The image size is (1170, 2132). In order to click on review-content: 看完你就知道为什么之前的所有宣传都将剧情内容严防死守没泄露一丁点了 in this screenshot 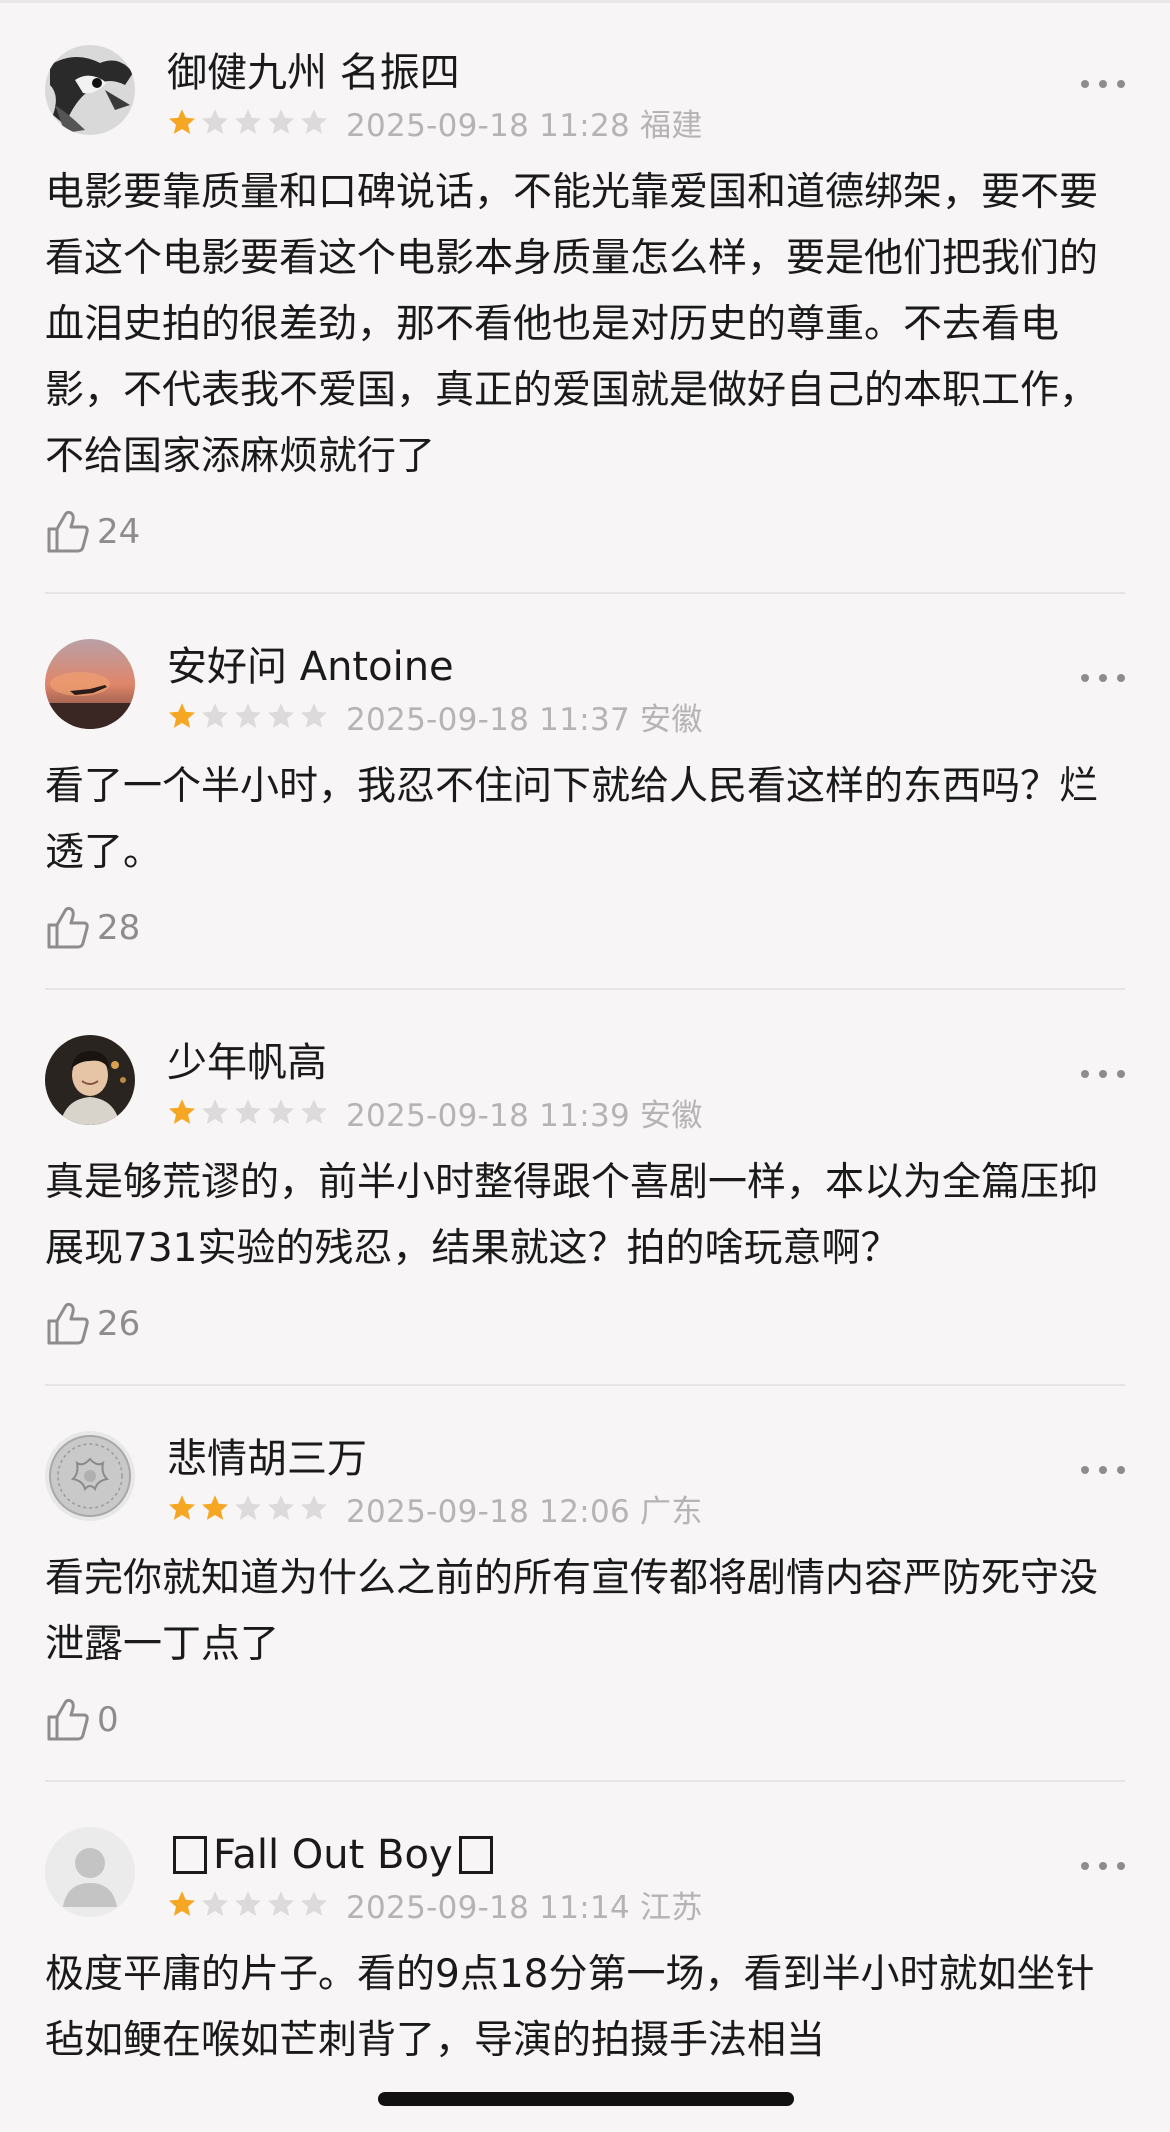, I will do `click(572, 1611)`.